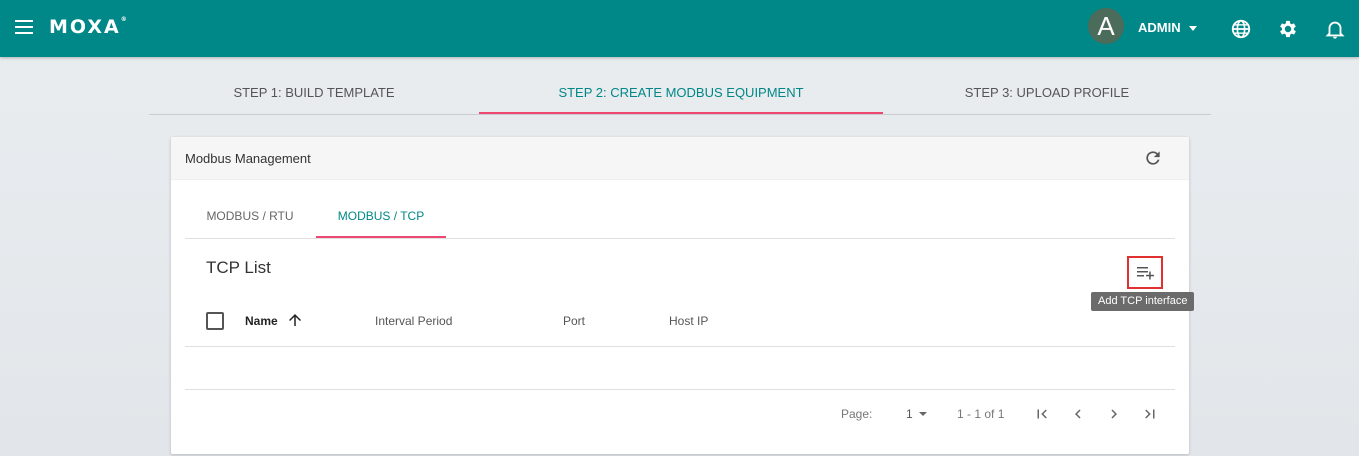 The width and height of the screenshot is (1359, 456). I want to click on chevron-left-icon, so click(1078, 414).